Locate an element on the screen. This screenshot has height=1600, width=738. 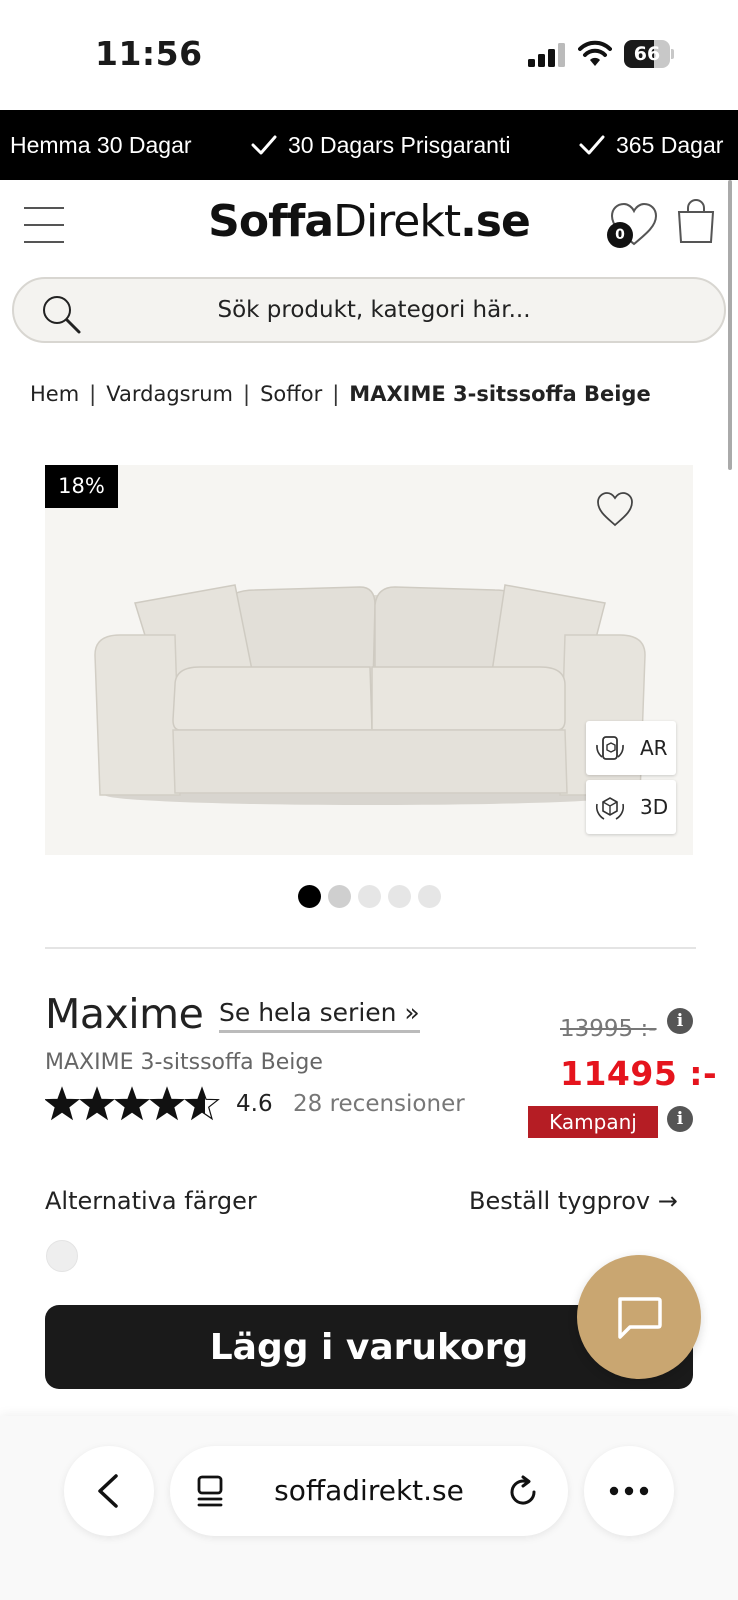
promo-item-price-guarantee: 30 Dagars Prisgaranti is located at coordinates (380, 145).